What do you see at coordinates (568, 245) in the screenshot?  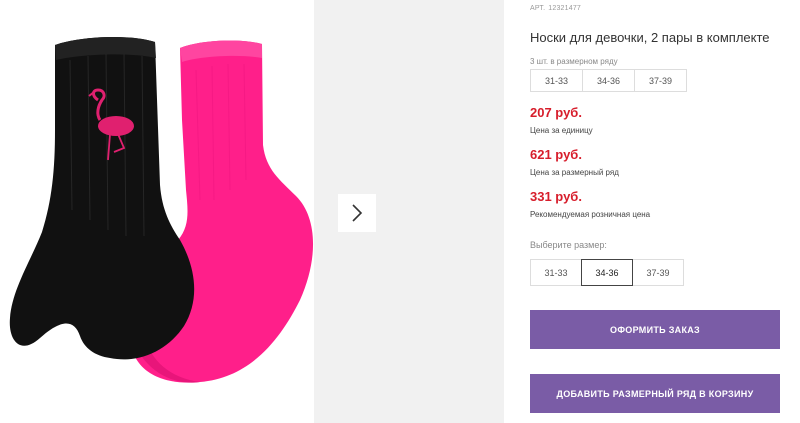 I see `size-select-label: Выберите размер:` at bounding box center [568, 245].